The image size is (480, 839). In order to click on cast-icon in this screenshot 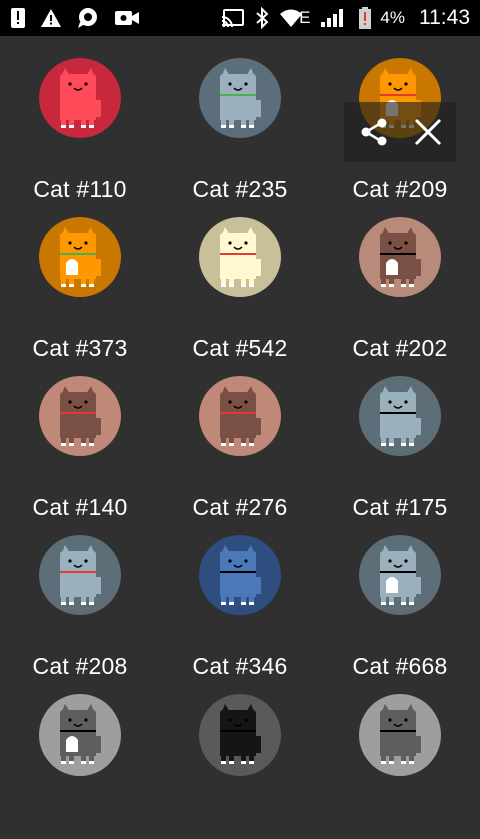, I will do `click(233, 18)`.